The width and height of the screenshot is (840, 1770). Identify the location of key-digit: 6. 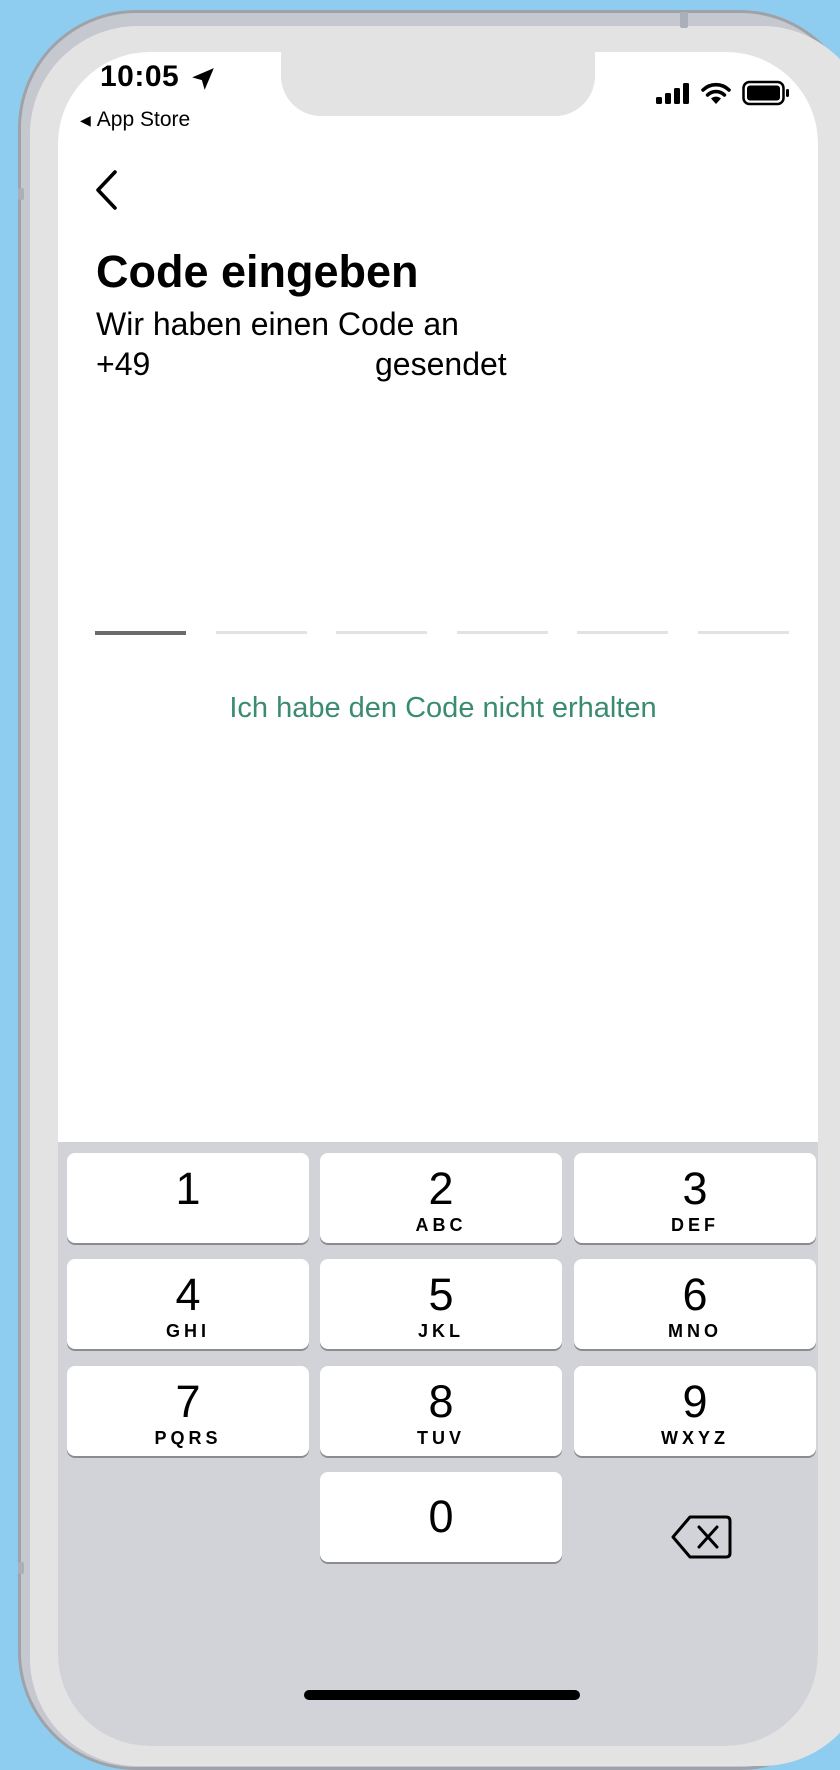
(695, 1294).